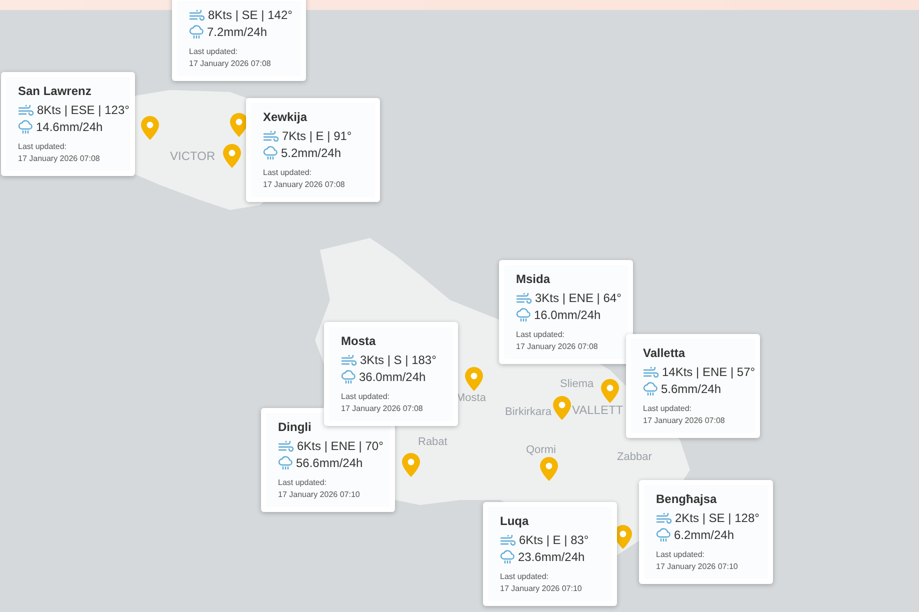 This screenshot has width=919, height=612. What do you see at coordinates (285, 117) in the screenshot?
I see `station-name: Xewkija` at bounding box center [285, 117].